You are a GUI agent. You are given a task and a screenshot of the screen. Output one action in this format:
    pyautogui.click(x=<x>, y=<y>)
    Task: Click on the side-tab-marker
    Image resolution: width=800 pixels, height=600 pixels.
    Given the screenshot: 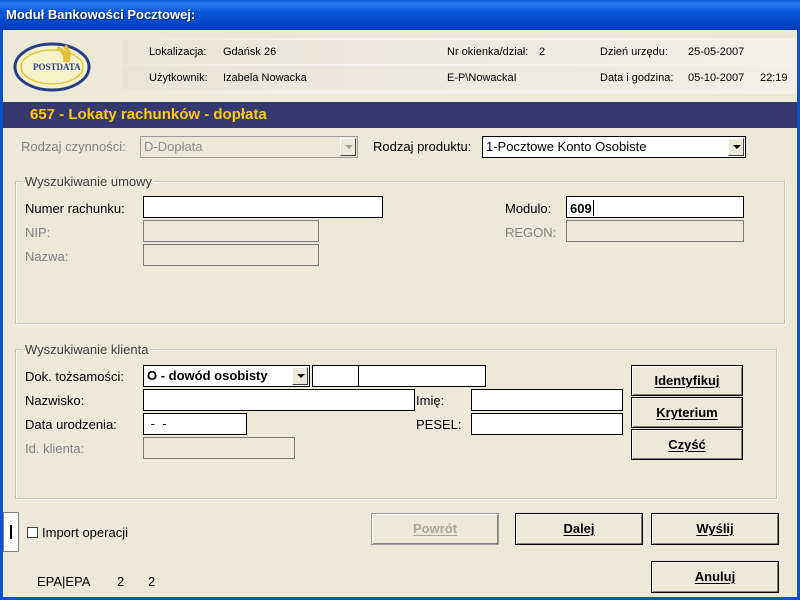 What is the action you would take?
    pyautogui.click(x=11, y=532)
    